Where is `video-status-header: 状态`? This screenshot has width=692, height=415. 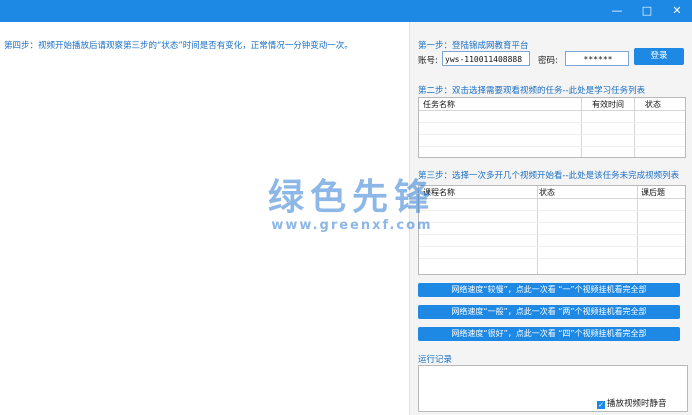
video-status-header: 状态 is located at coordinates (547, 192).